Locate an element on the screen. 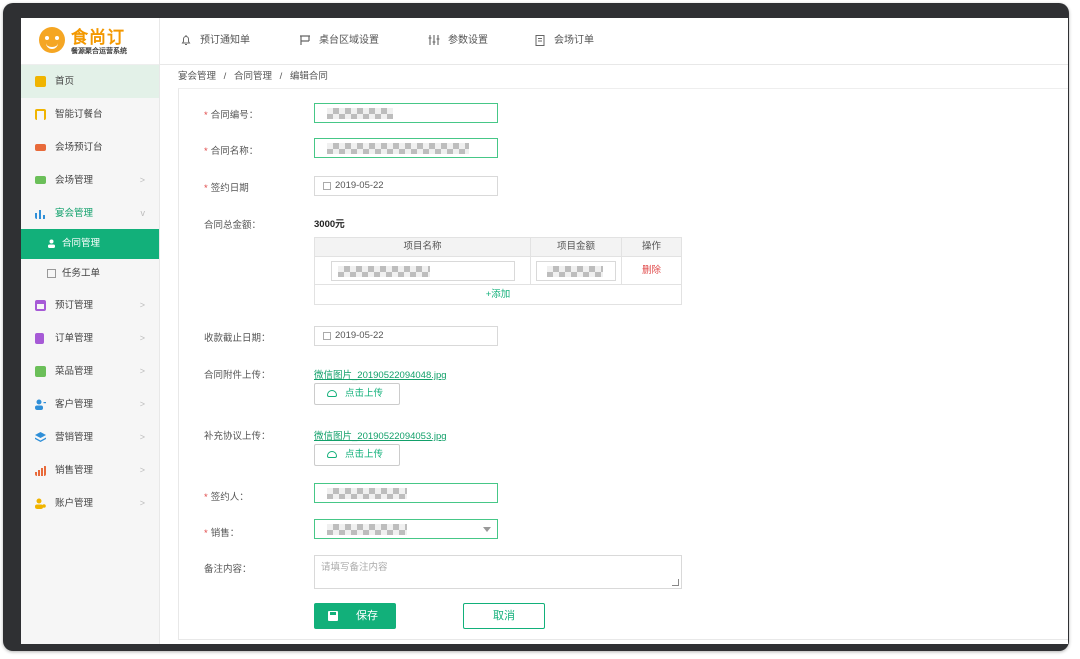  sidebar-item-venue-booking: 会场预订台 is located at coordinates (90, 147).